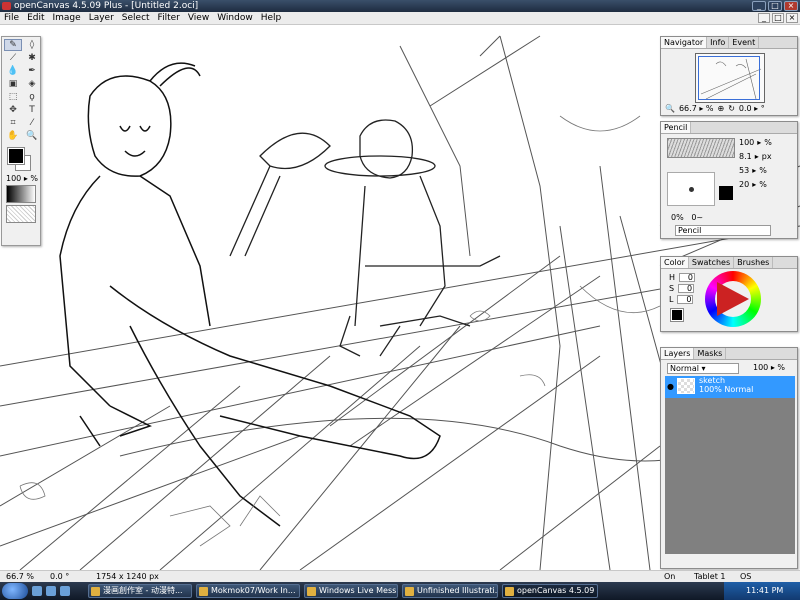  Describe the element at coordinates (21, 214) in the screenshot. I see `texture-swatch` at that location.